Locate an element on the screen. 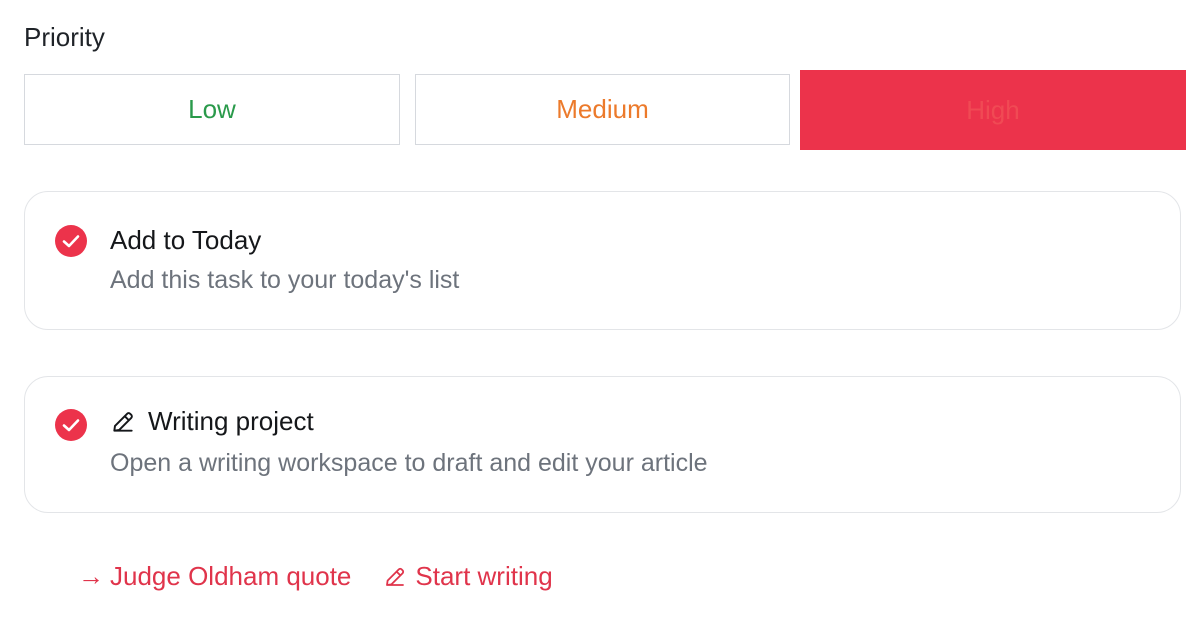 The width and height of the screenshot is (1200, 628). priority-label: Priority is located at coordinates (64, 37).